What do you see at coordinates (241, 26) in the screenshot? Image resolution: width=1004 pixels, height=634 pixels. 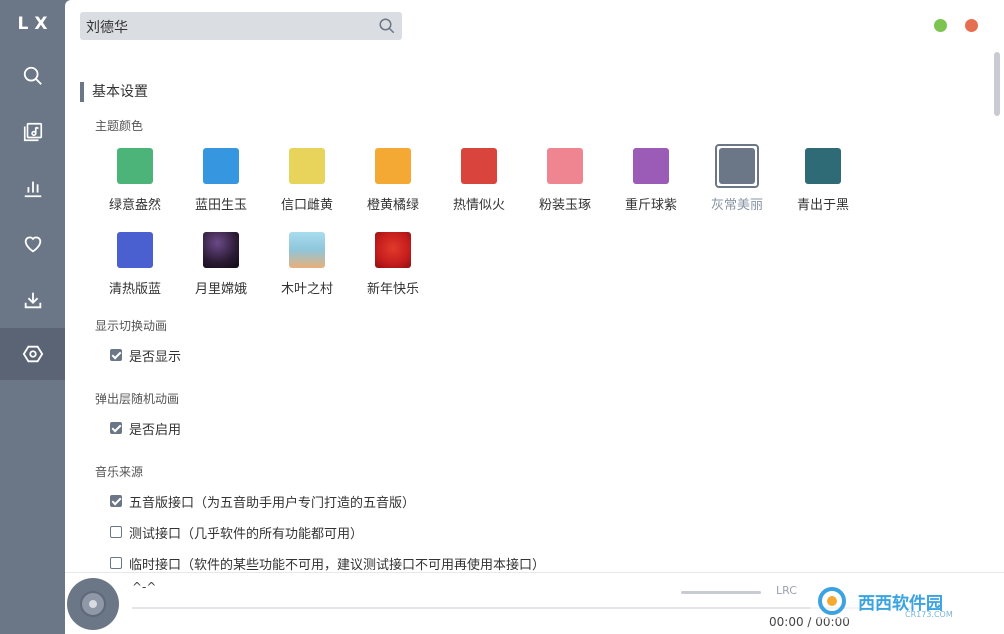 I see `search-box: 刘德华` at bounding box center [241, 26].